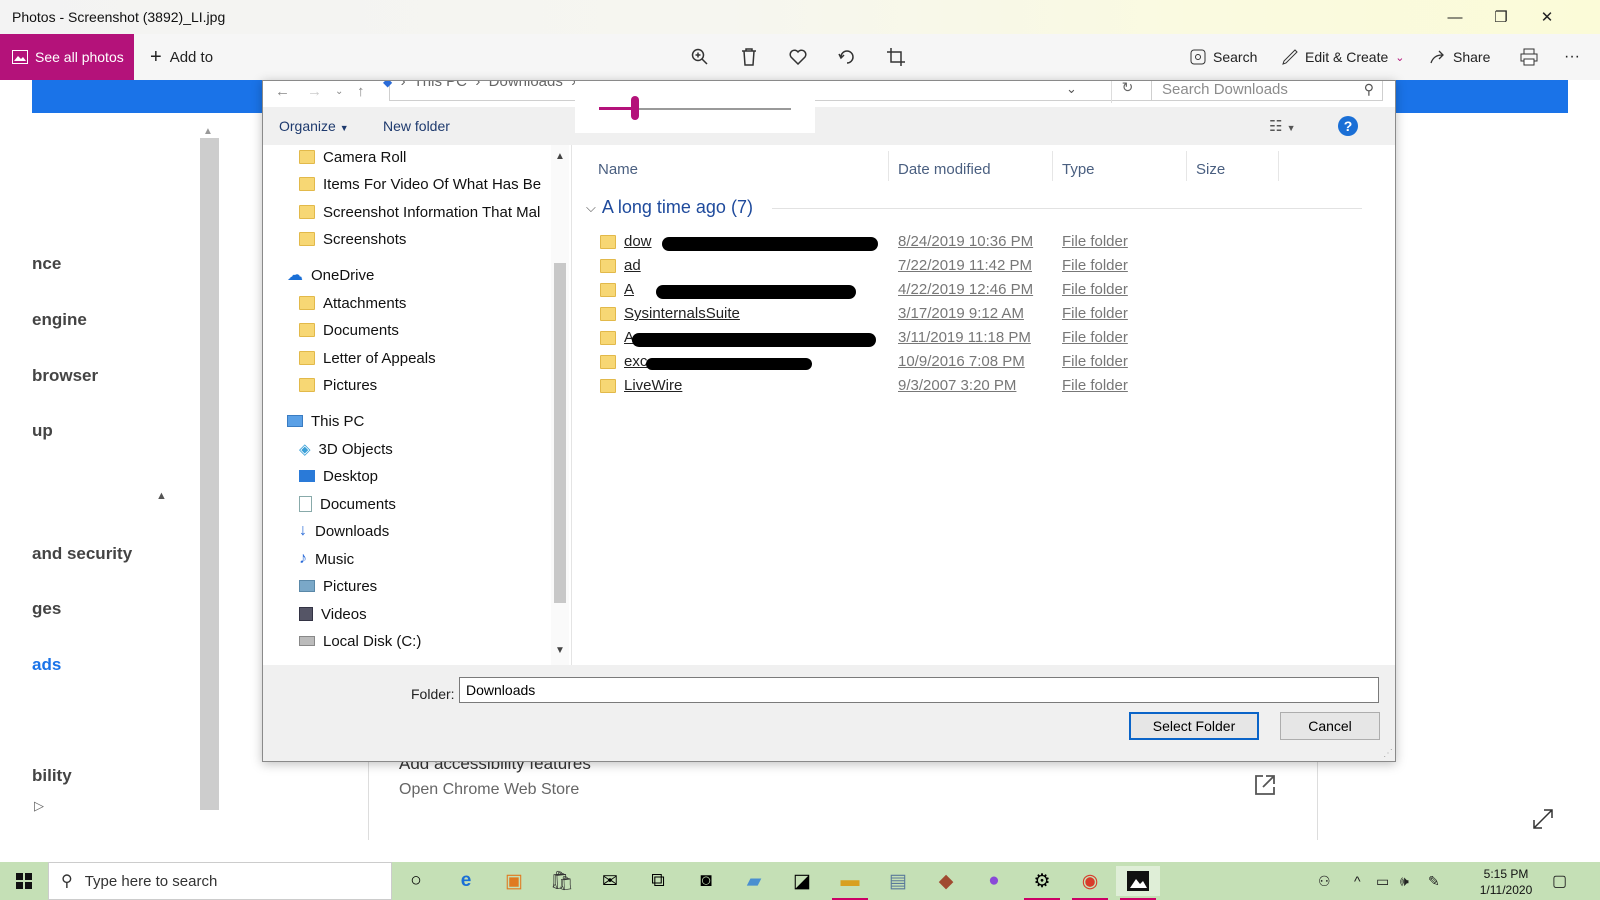  I want to click on tree-item: ↓ Downloads, so click(344, 531).